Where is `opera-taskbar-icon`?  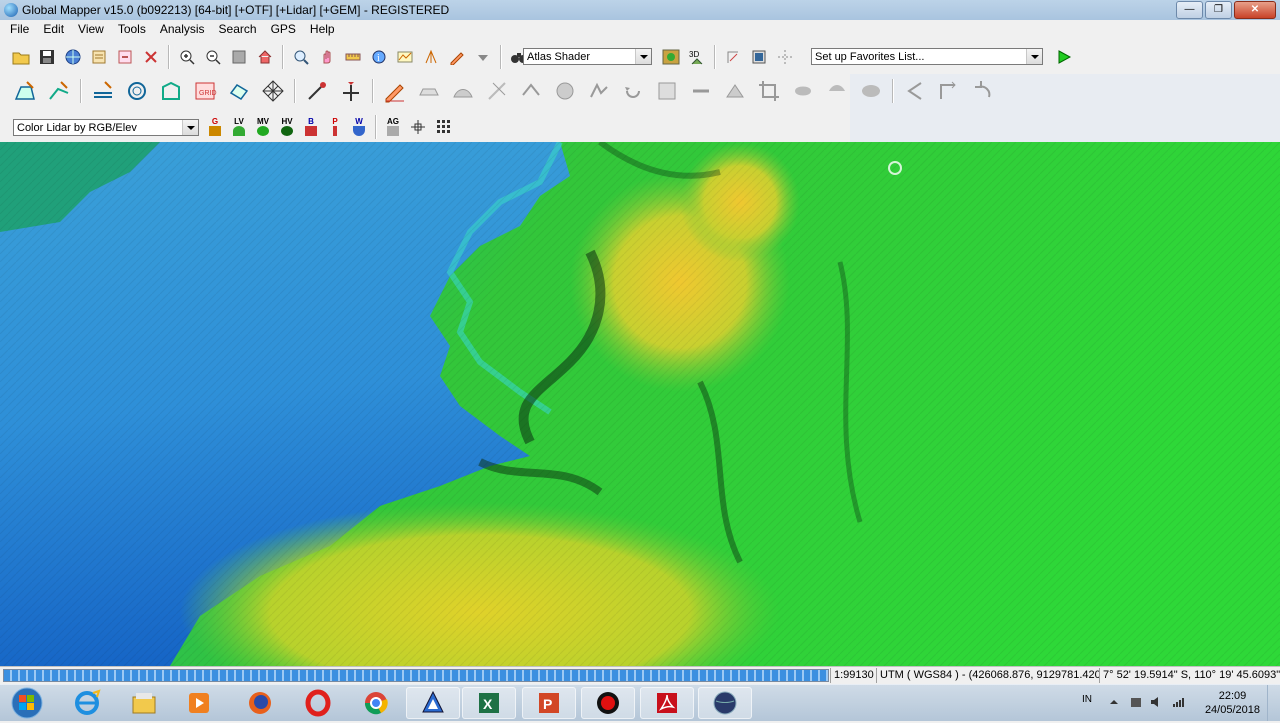
opera-taskbar-icon is located at coordinates (318, 703).